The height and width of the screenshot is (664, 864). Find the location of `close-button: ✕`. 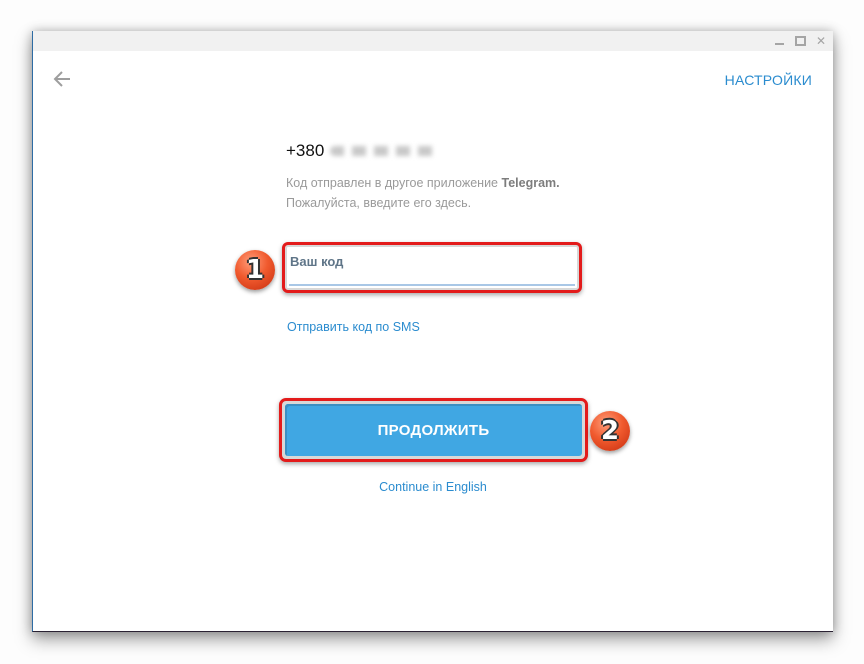

close-button: ✕ is located at coordinates (821, 41).